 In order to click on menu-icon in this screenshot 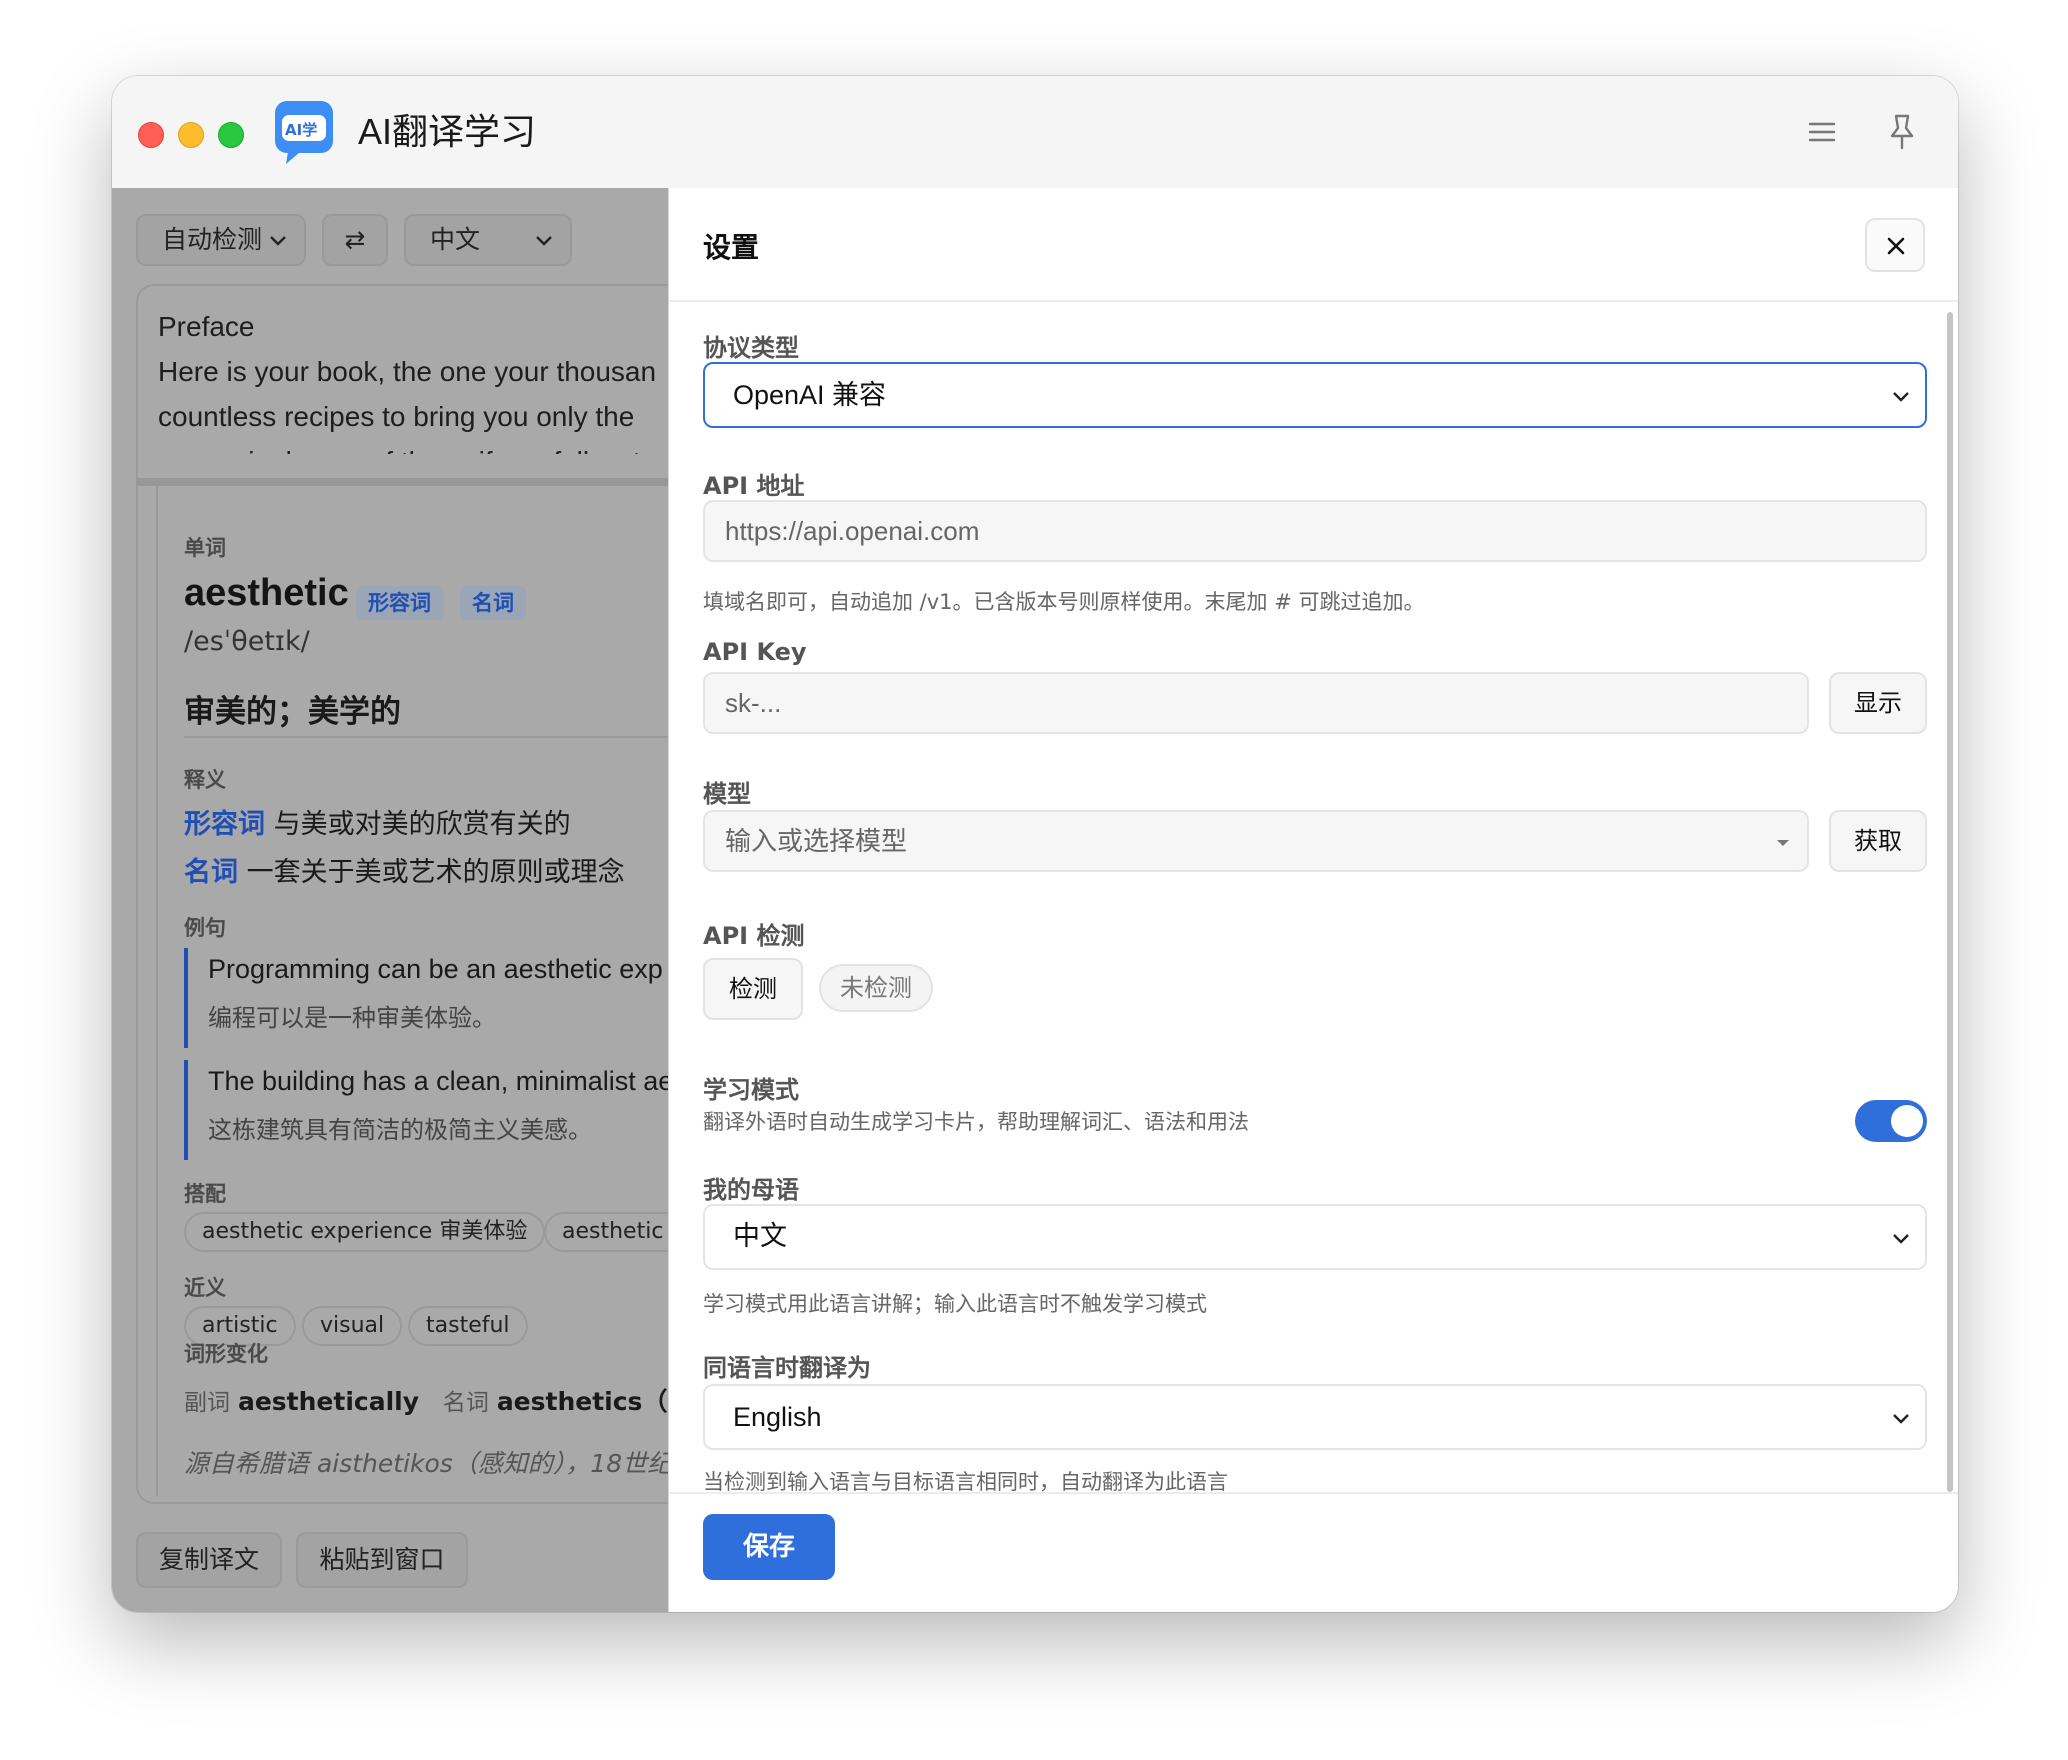, I will do `click(1822, 132)`.